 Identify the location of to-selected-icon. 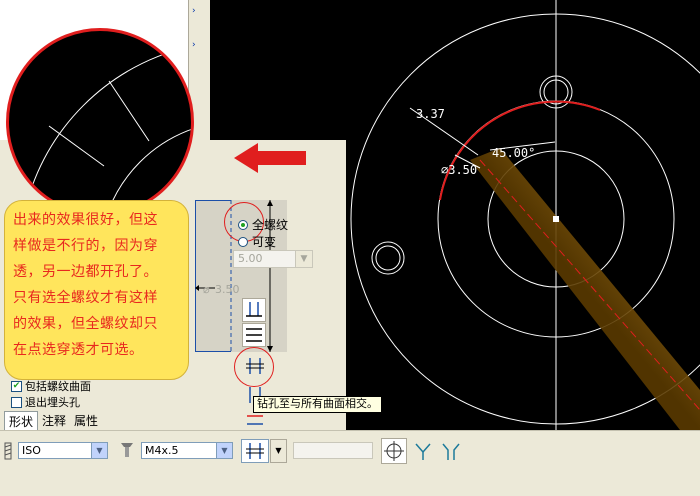
(255, 420).